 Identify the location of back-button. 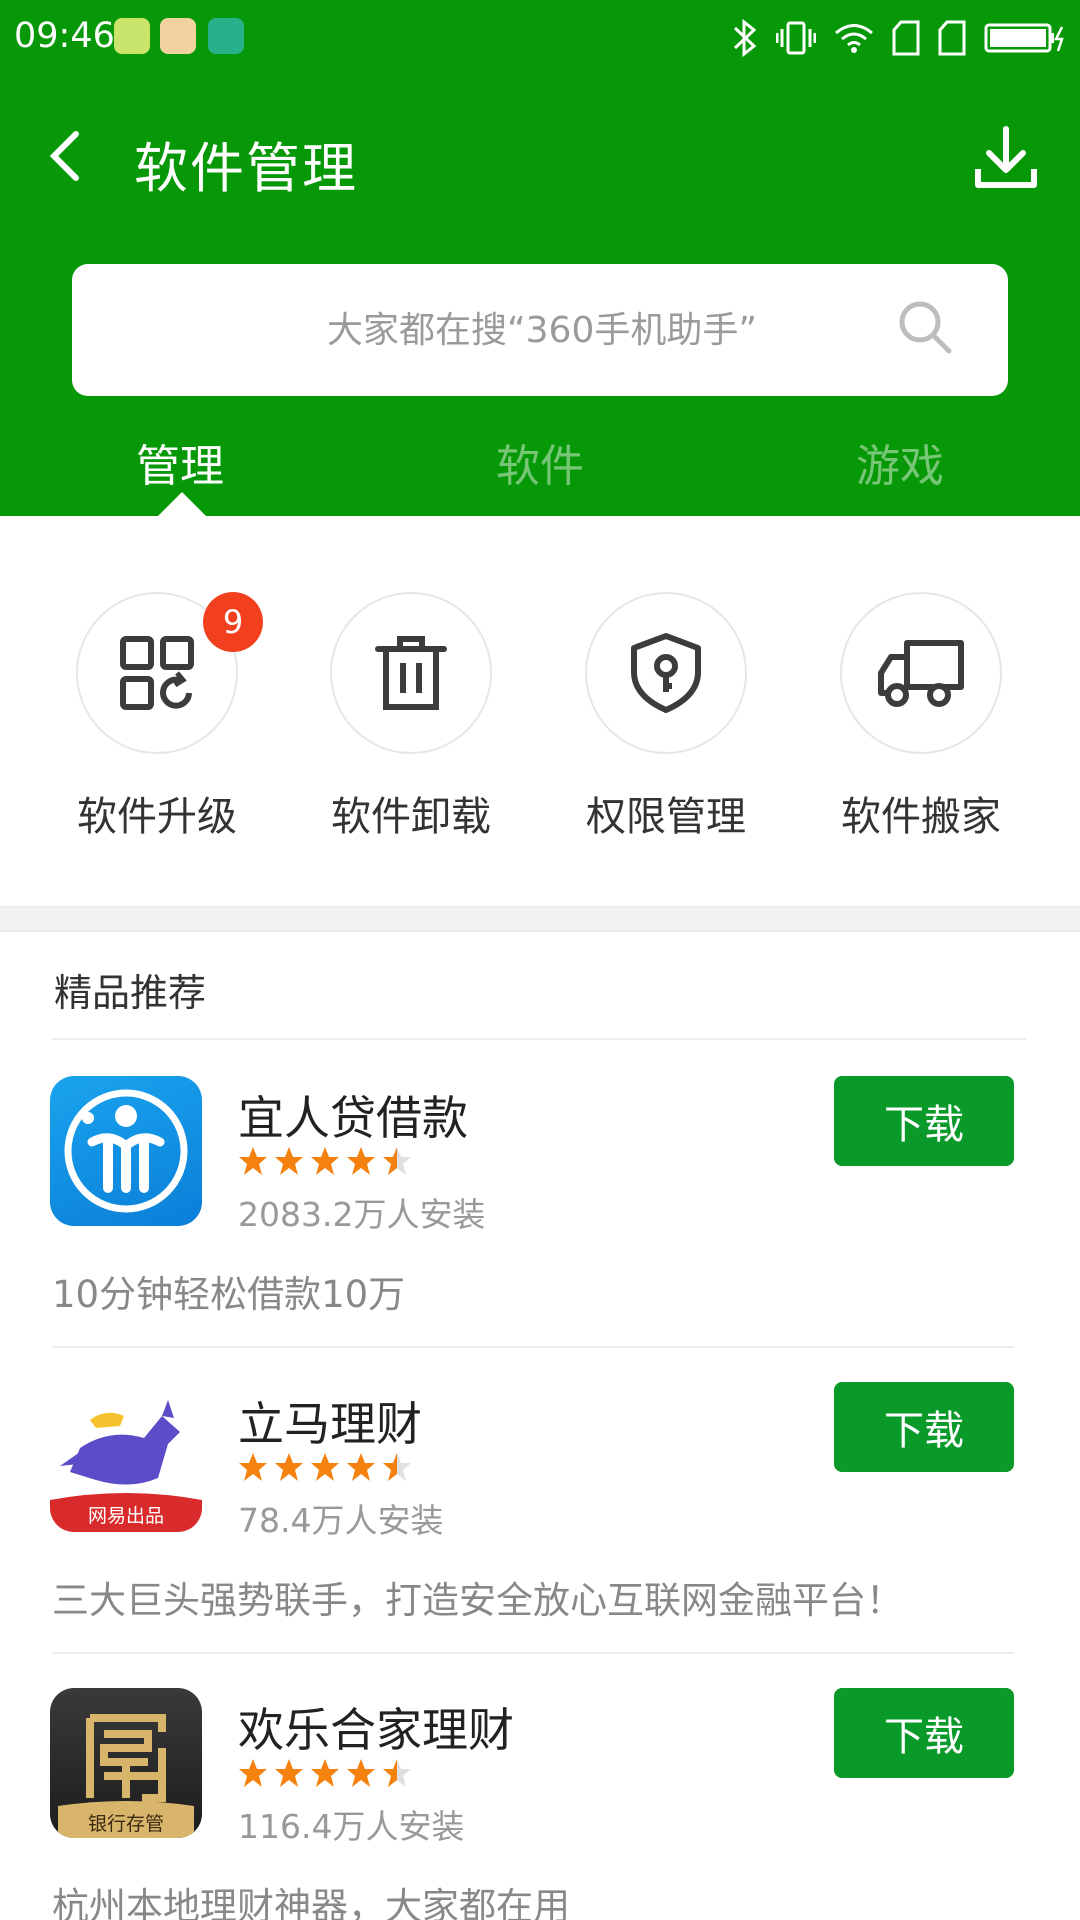
(65, 156).